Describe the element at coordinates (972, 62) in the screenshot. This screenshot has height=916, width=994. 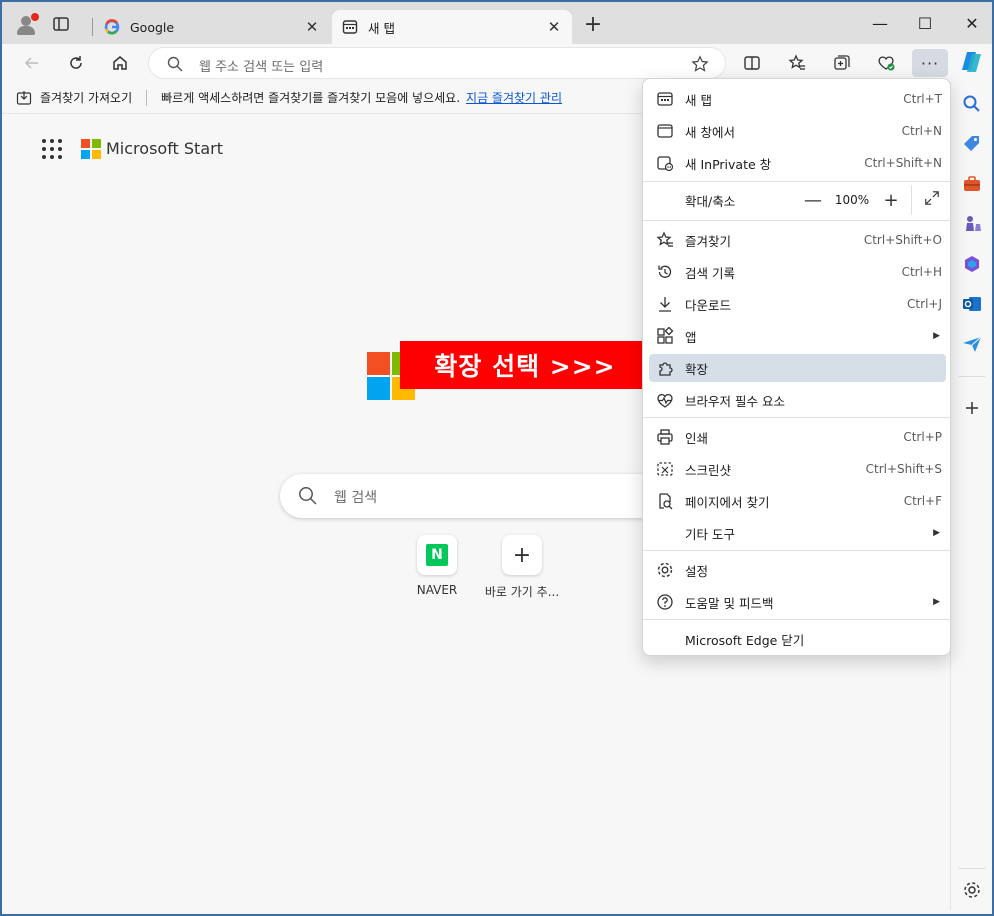
I see `copilot-icon` at that location.